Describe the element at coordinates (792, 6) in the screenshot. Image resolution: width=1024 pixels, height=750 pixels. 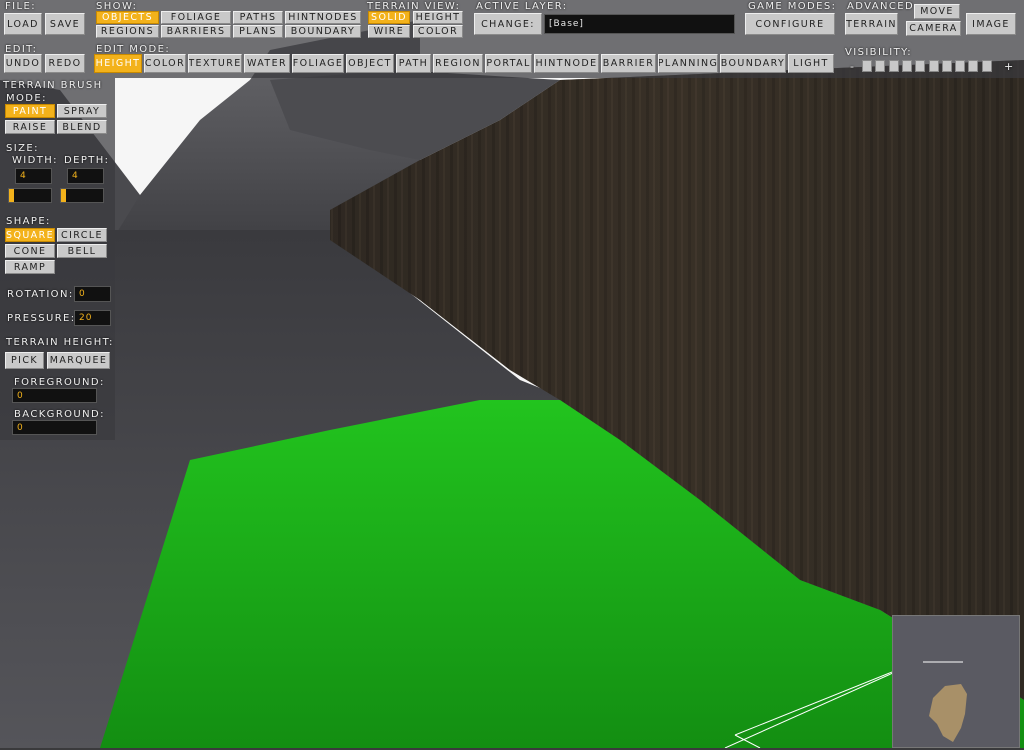
I see `game-modes-label: Game Modes:` at that location.